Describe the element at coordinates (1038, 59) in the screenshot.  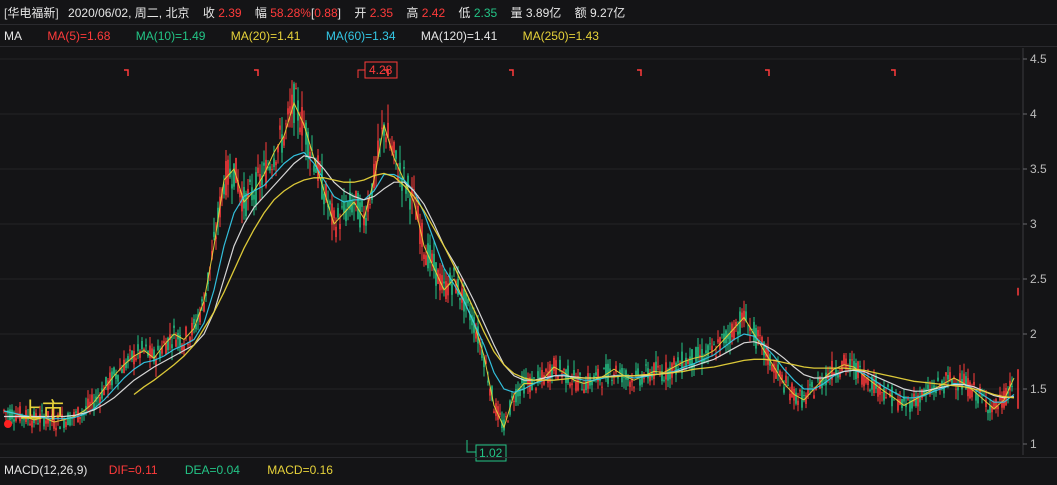
I see `y-tick-label: 4.5` at that location.